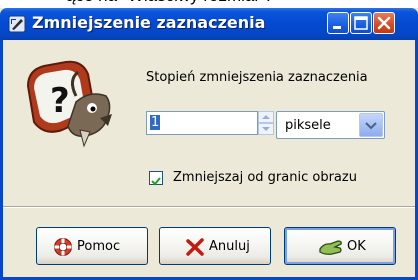 The height and width of the screenshot is (280, 418). What do you see at coordinates (209, 207) in the screenshot?
I see `button-separator` at bounding box center [209, 207].